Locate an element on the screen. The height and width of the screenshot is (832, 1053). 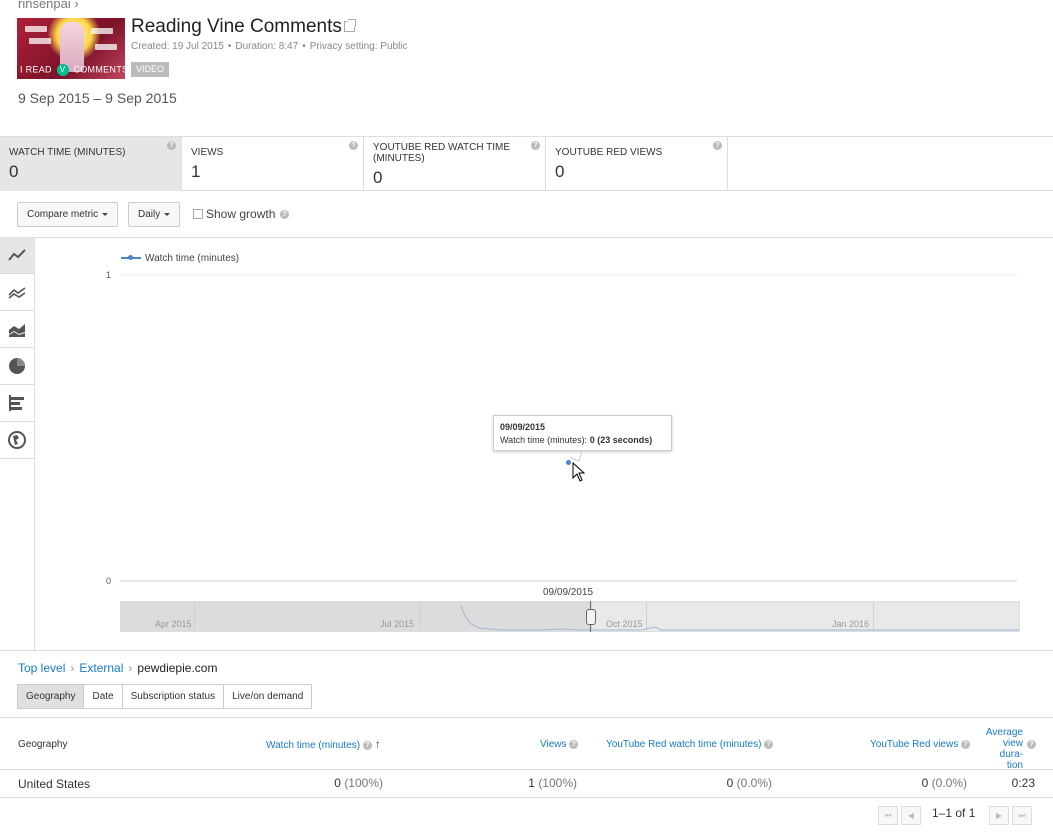
column-red-views: YouTube Red views ? is located at coordinates (920, 744).